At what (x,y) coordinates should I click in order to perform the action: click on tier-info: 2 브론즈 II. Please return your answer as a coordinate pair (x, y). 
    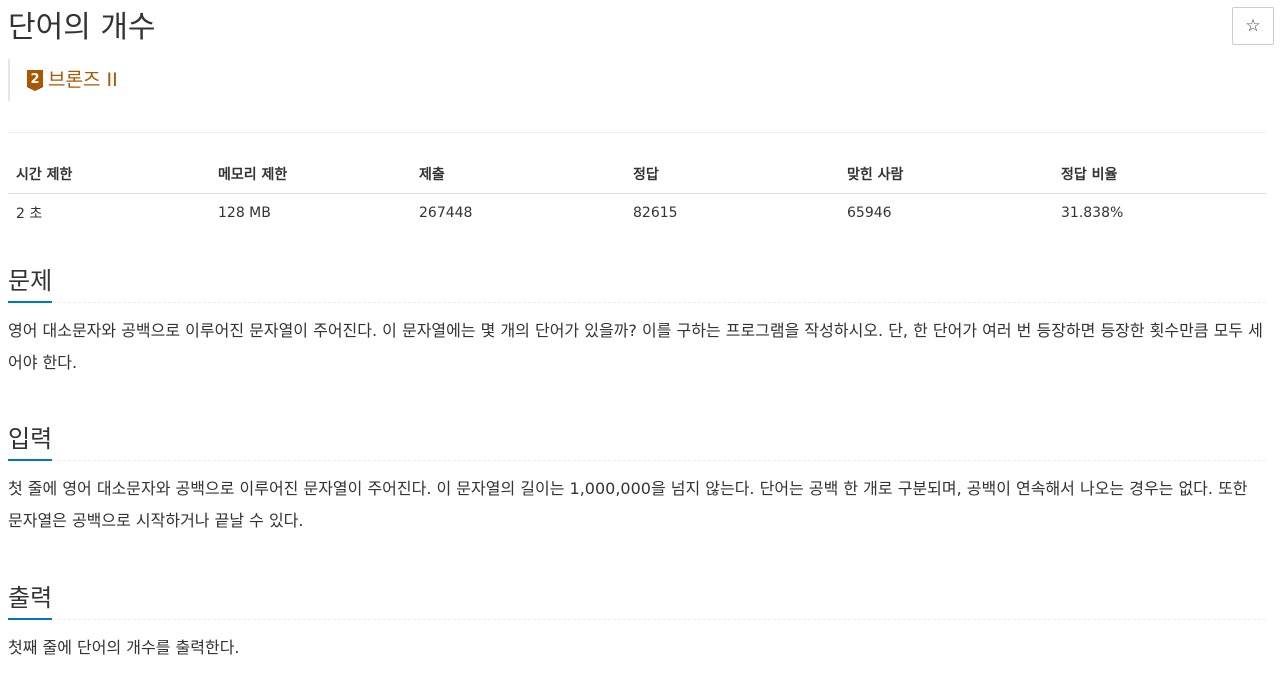
    Looking at the image, I should click on (63, 80).